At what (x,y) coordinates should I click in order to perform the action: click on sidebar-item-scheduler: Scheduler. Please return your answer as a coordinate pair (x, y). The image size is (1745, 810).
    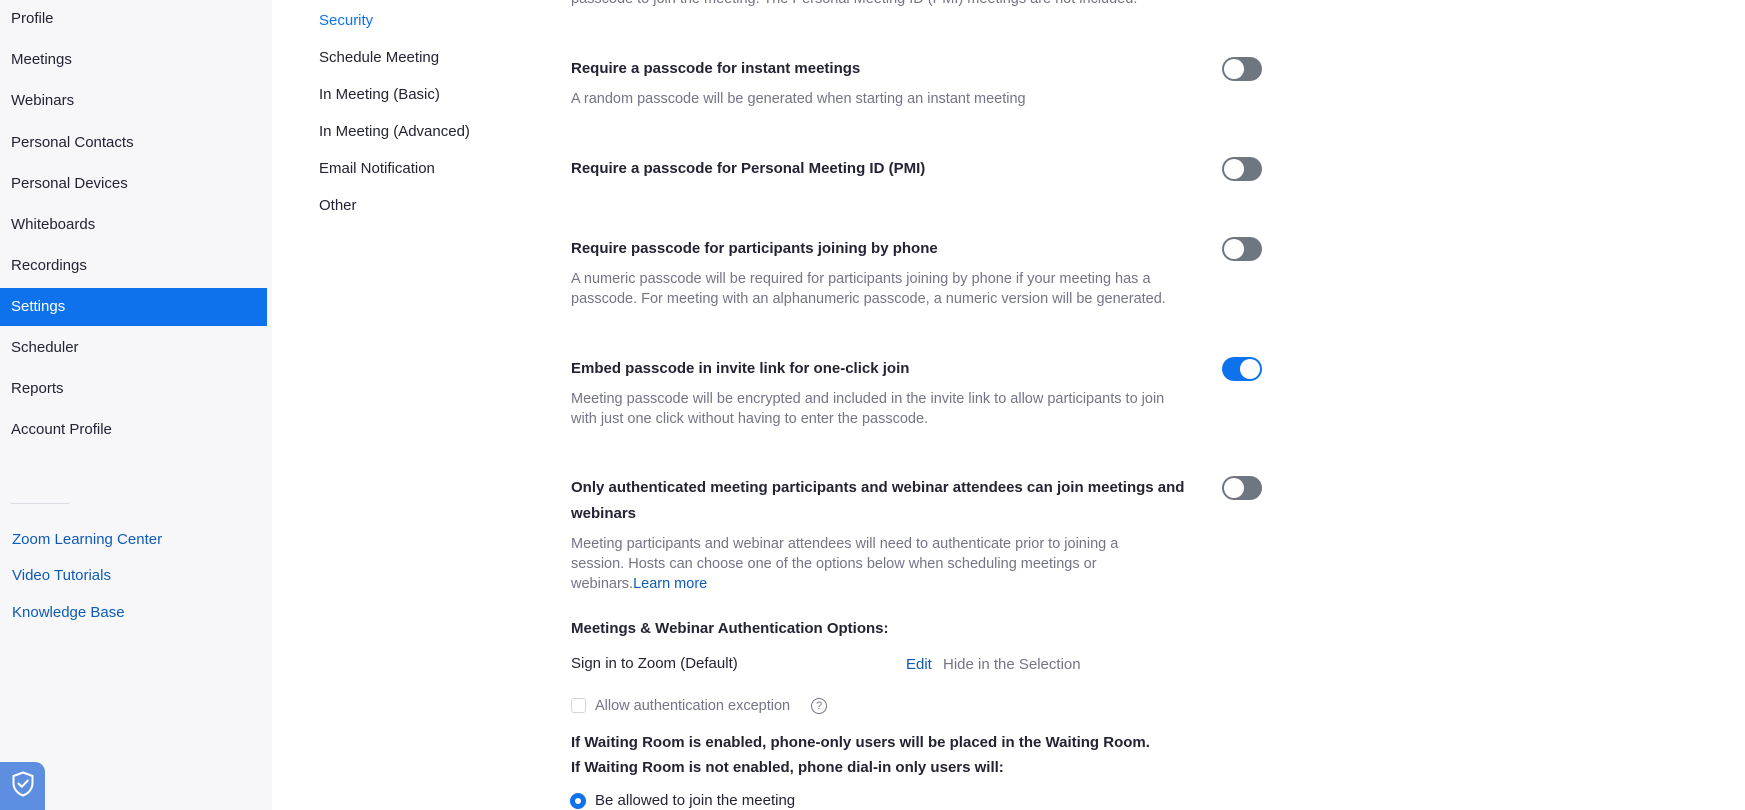
    Looking at the image, I should click on (133, 348).